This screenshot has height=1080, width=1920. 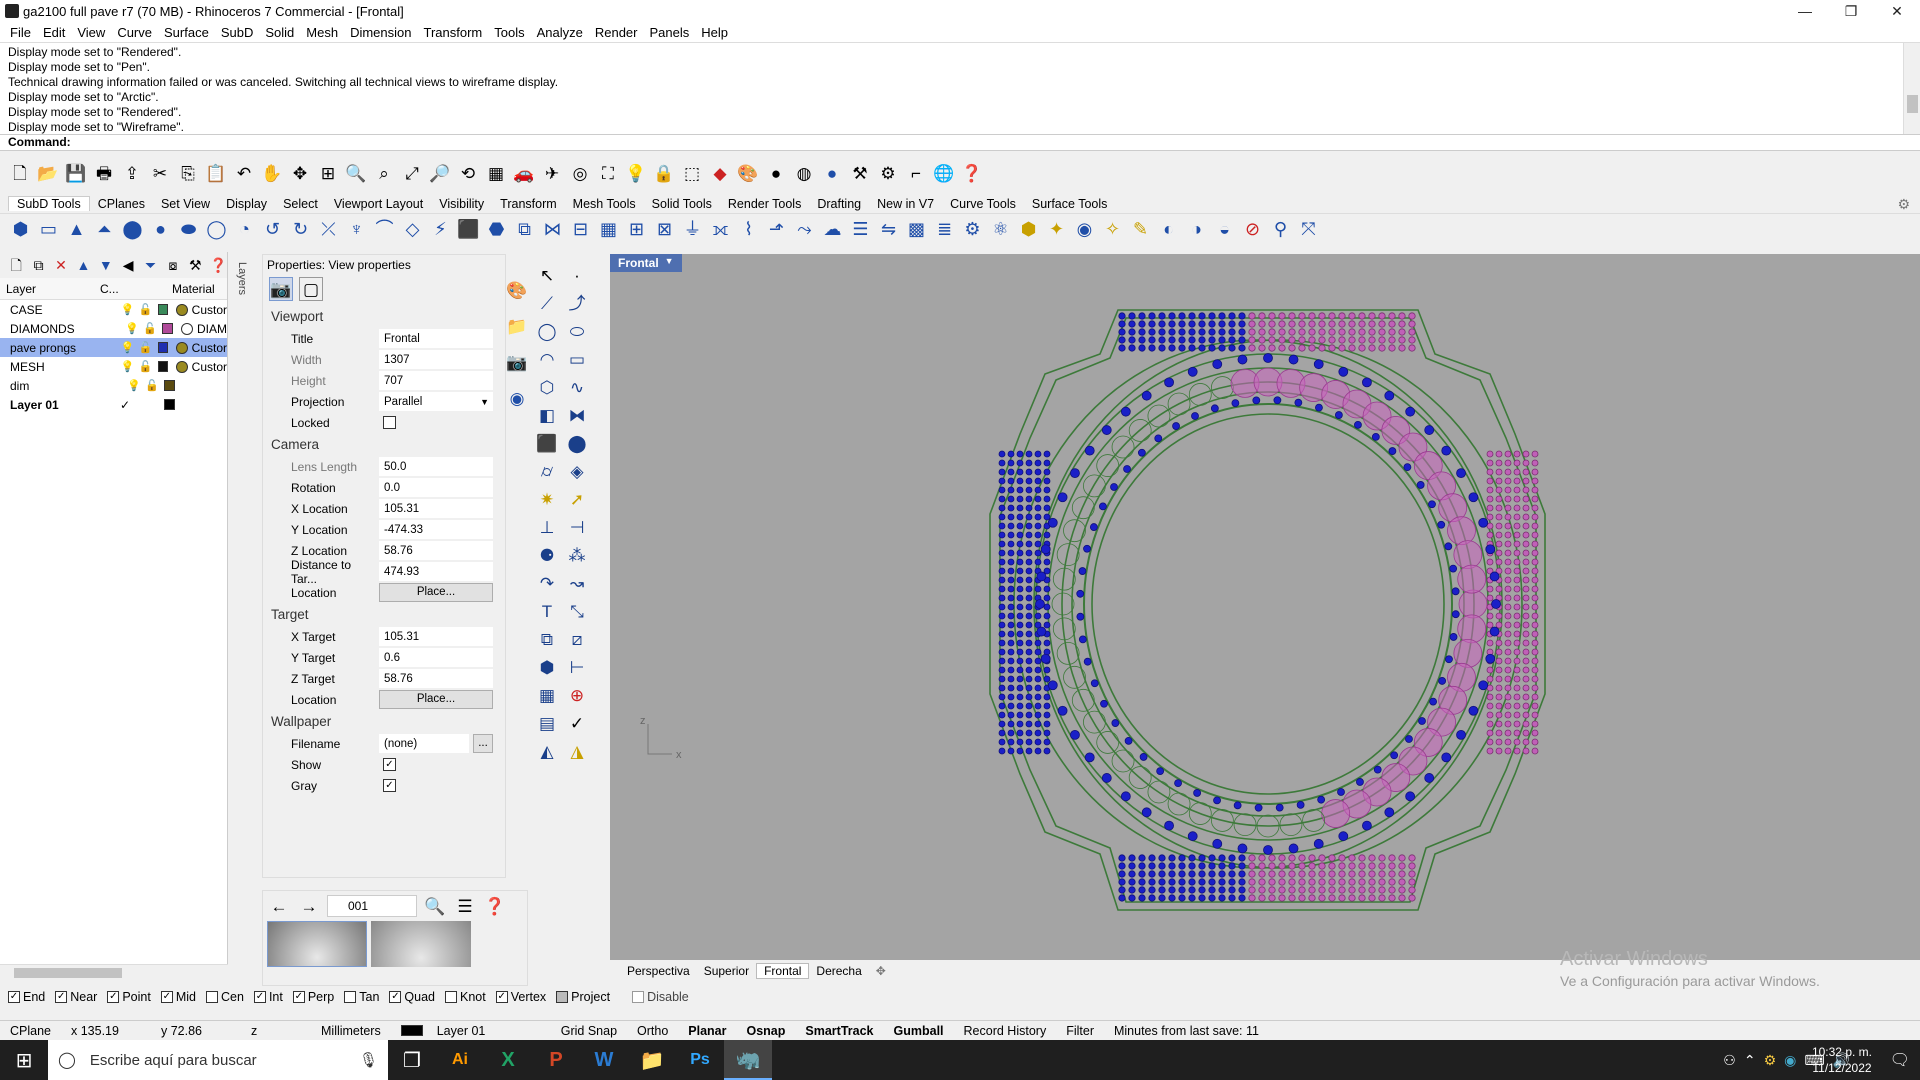 What do you see at coordinates (106, 265) in the screenshot?
I see `move-down-icon: ▼` at bounding box center [106, 265].